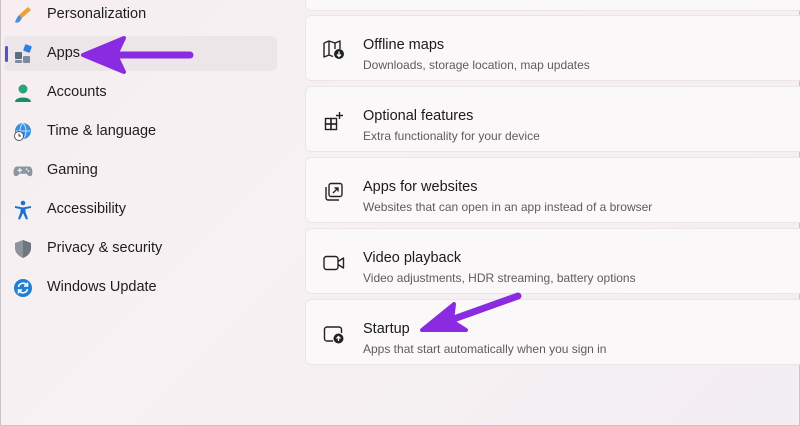 This screenshot has width=800, height=426. I want to click on sidebar-item-time-language: Time & language, so click(140, 131).